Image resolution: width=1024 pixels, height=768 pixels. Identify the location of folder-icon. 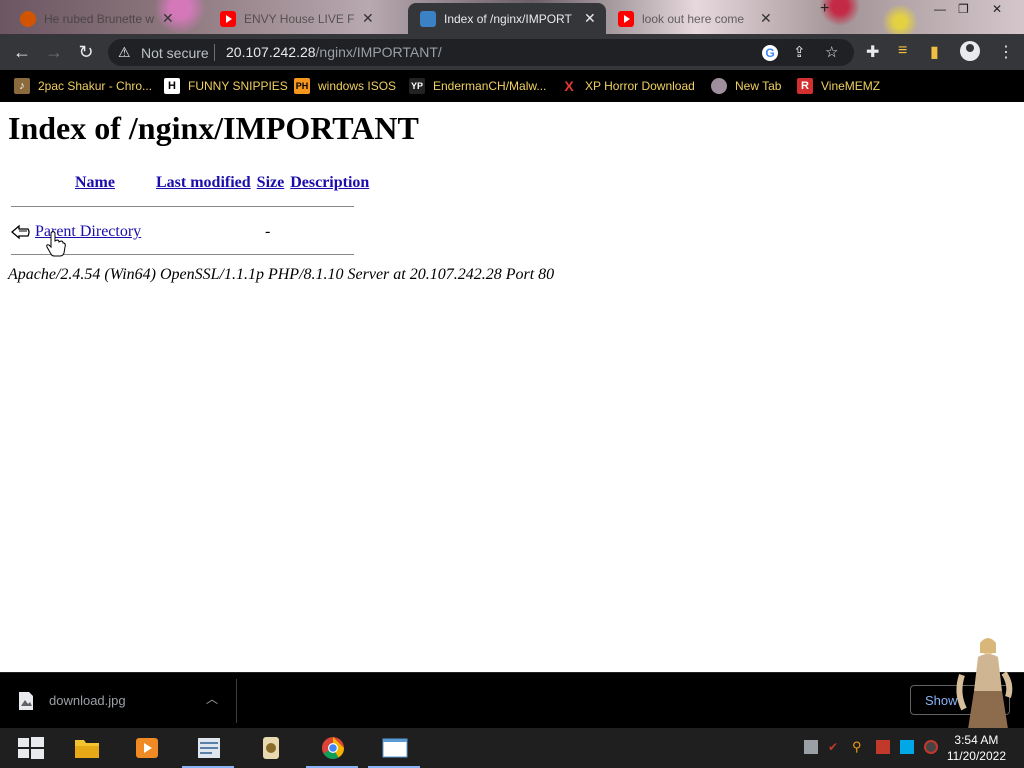
(87, 749).